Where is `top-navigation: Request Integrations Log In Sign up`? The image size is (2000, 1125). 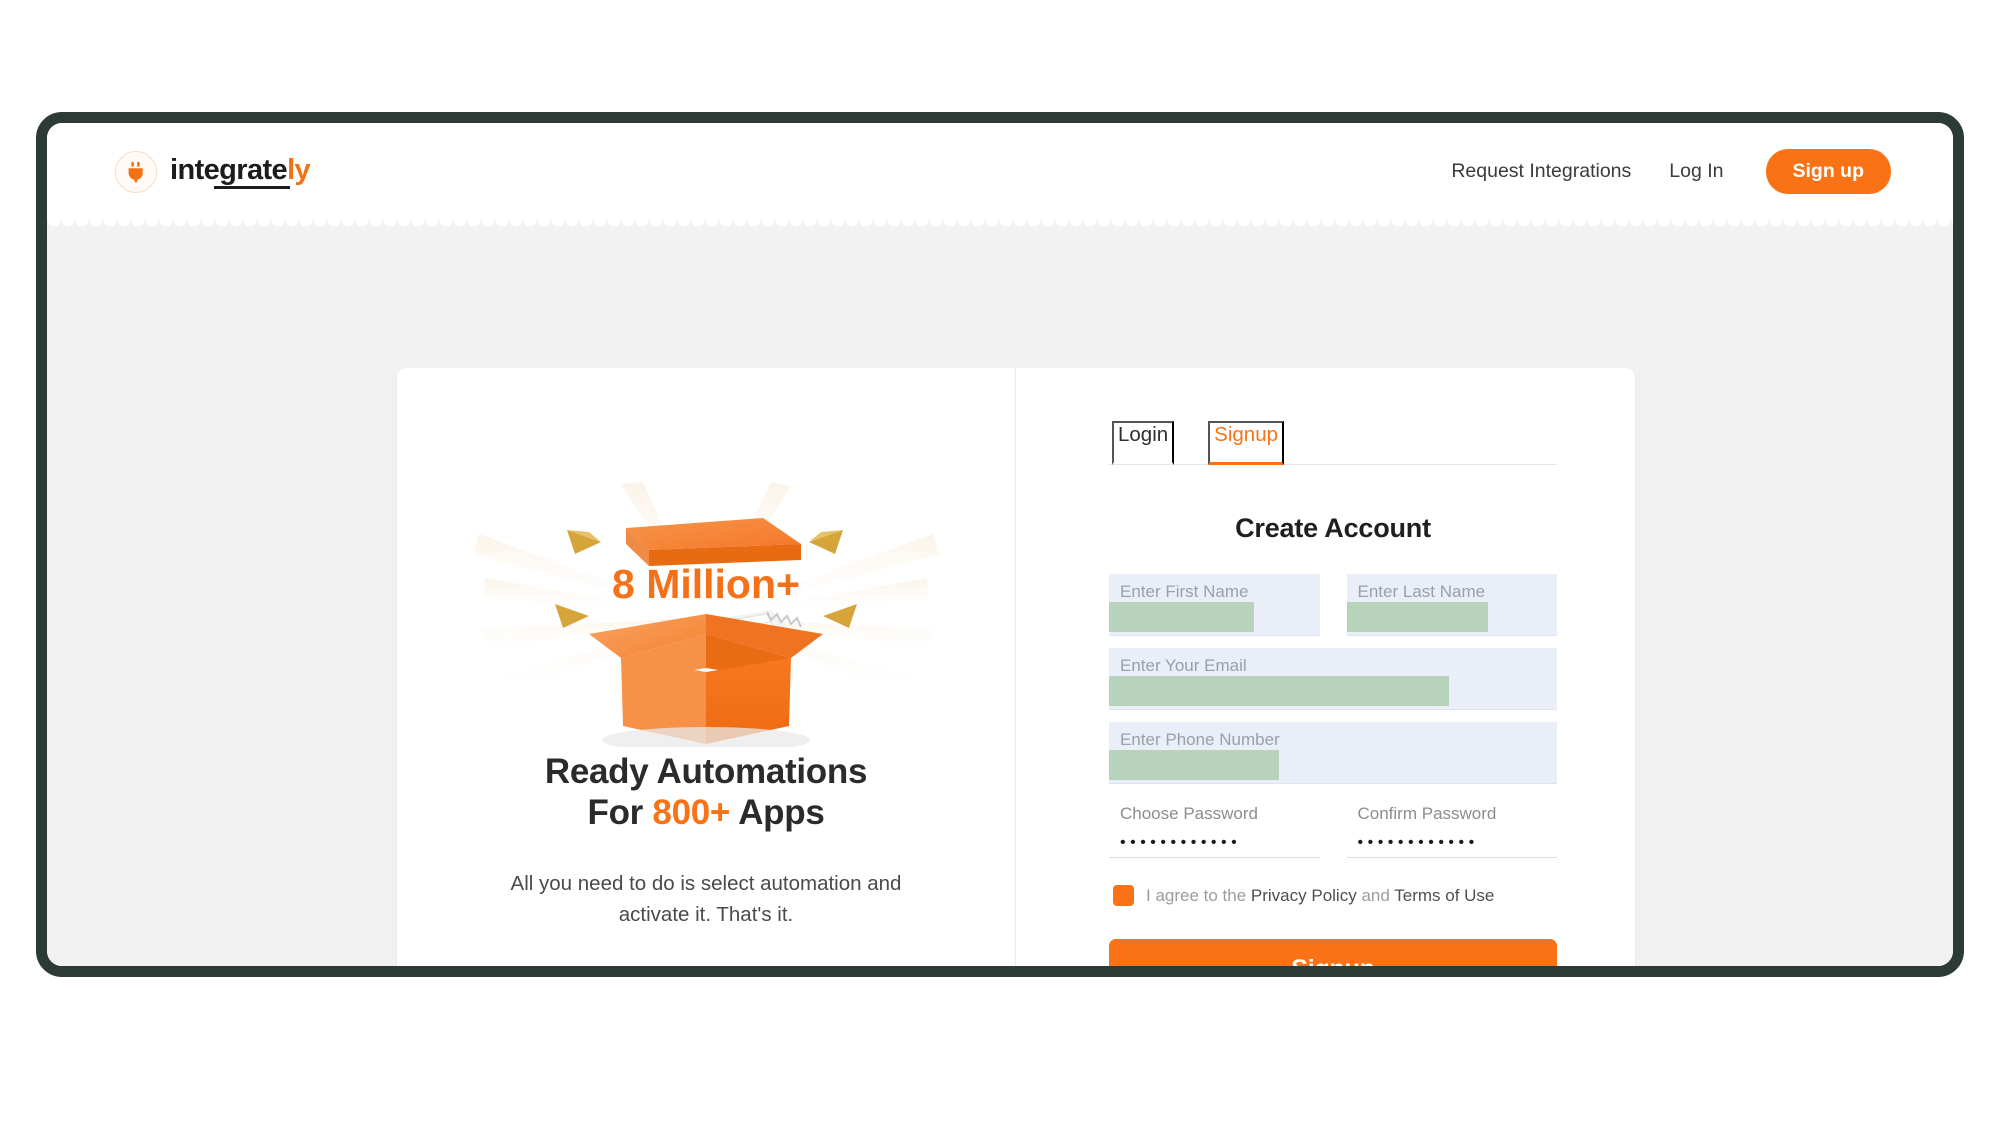
top-navigation: Request Integrations Log In Sign up is located at coordinates (1671, 171).